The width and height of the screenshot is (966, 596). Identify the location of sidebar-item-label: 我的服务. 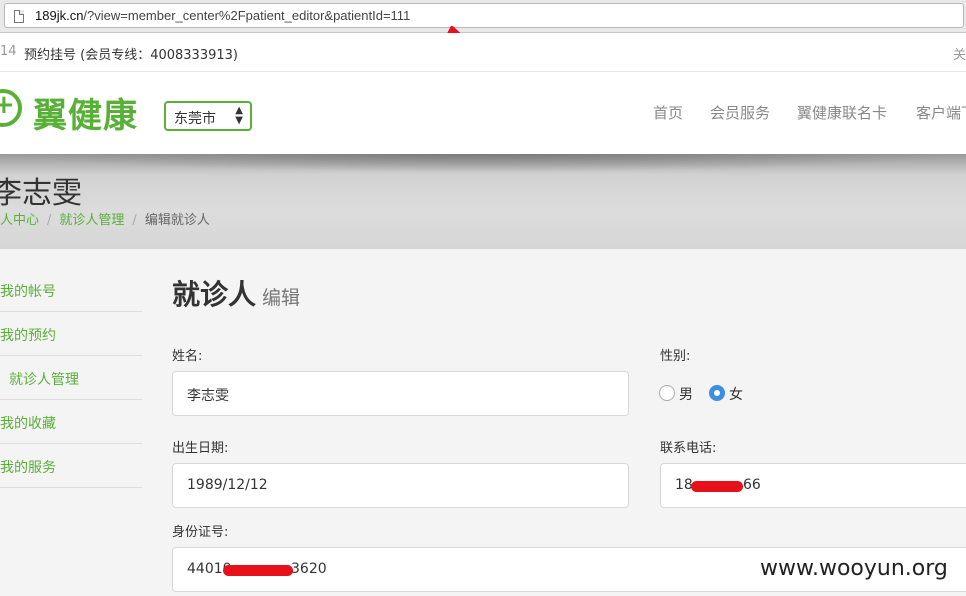
(28, 468).